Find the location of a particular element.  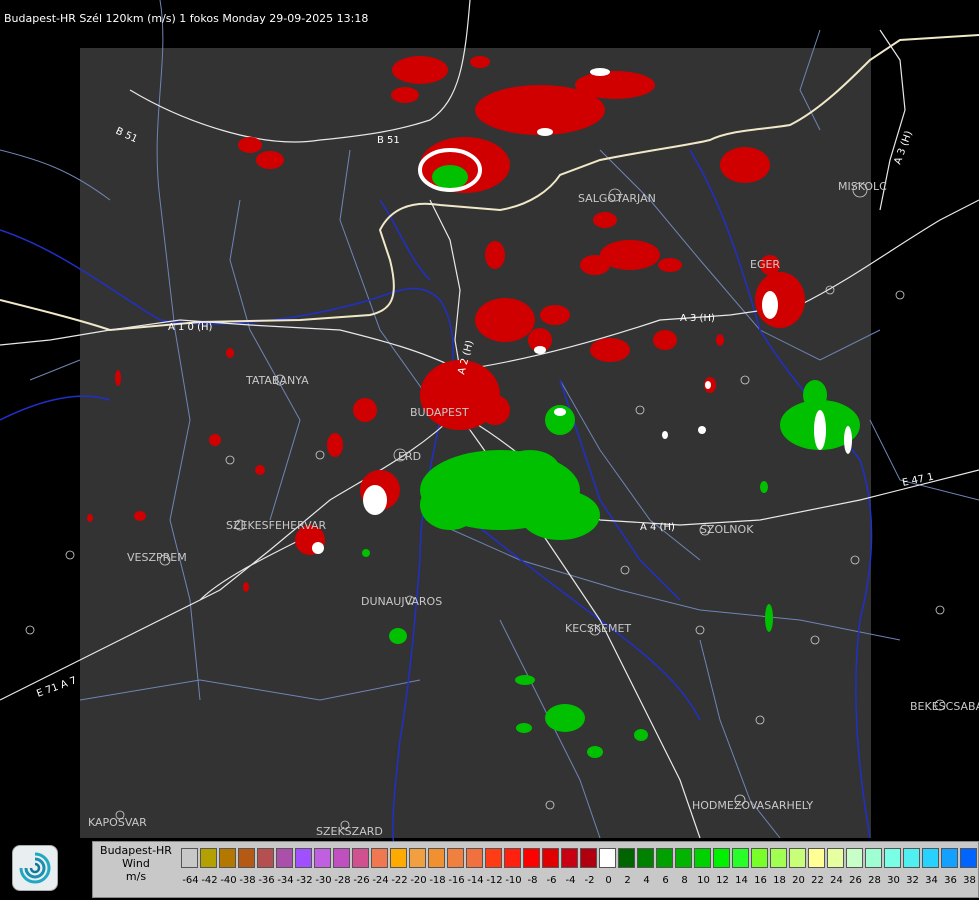

legend-tick-label: 20 is located at coordinates (798, 880).